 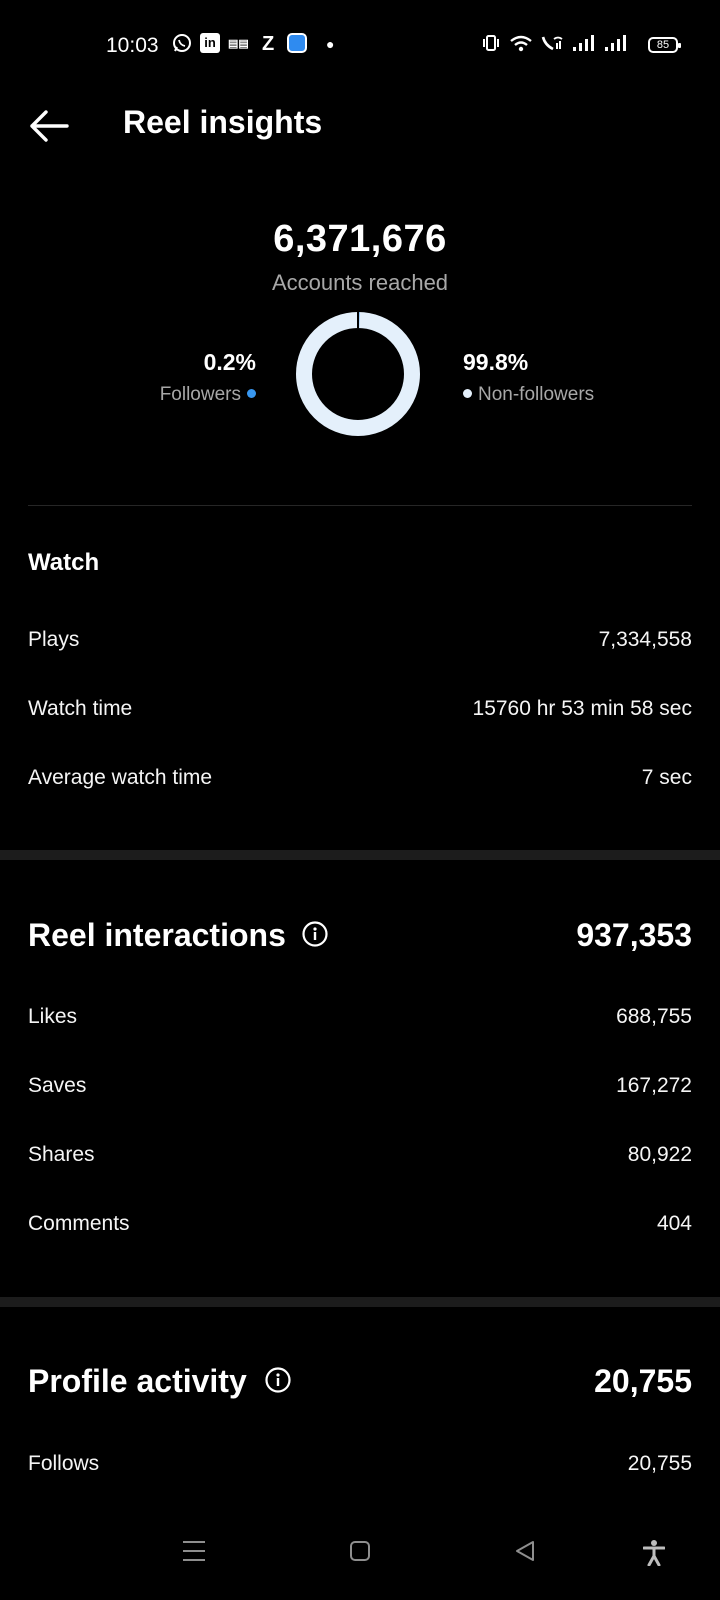 I want to click on watch-time-value: 15760 hr 53 min 58 sec, so click(x=582, y=708).